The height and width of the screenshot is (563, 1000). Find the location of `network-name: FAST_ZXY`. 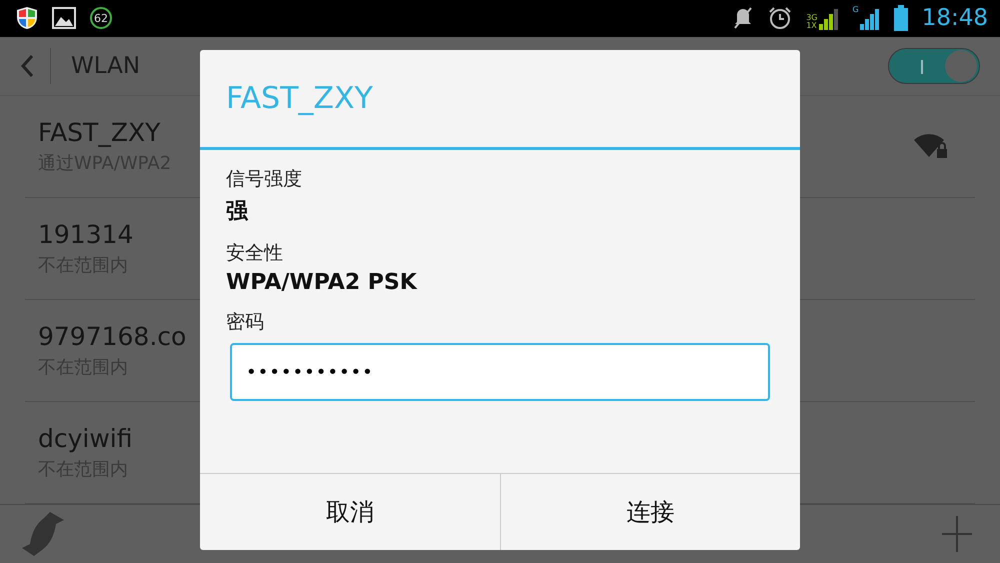

network-name: FAST_ZXY is located at coordinates (99, 133).